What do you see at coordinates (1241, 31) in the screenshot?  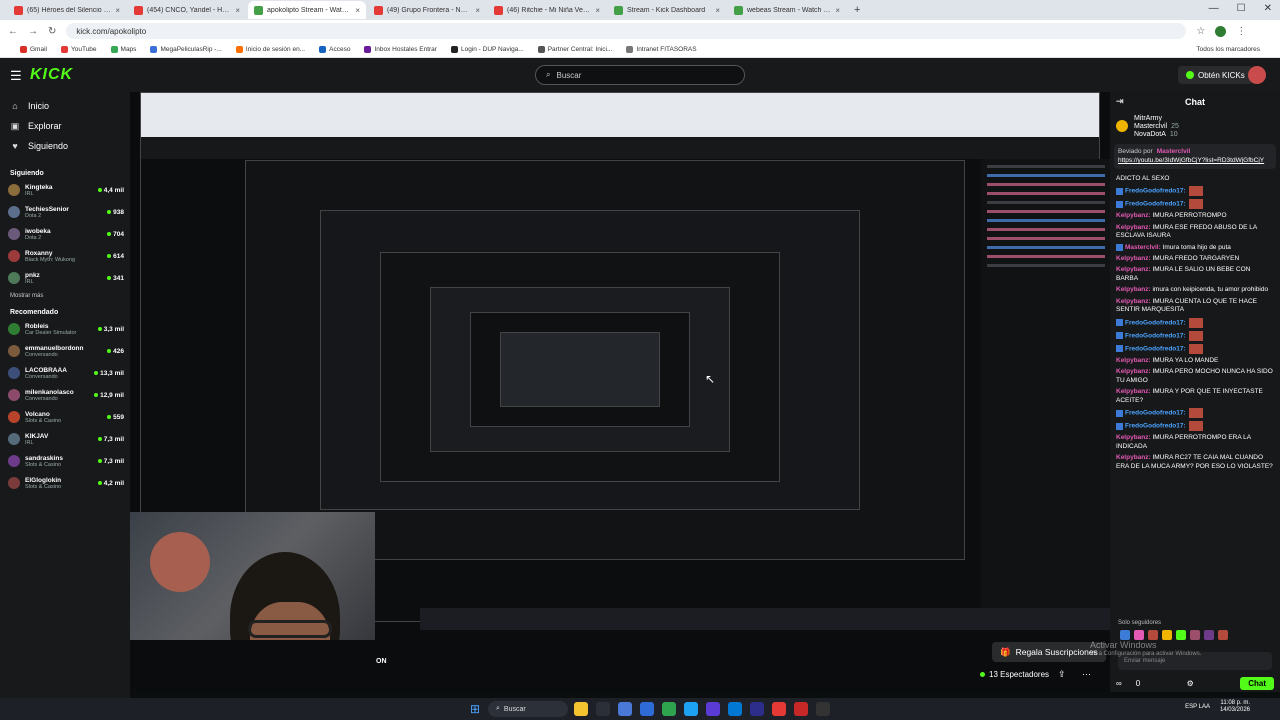 I see `browser-menu-icon: ⋮` at bounding box center [1241, 31].